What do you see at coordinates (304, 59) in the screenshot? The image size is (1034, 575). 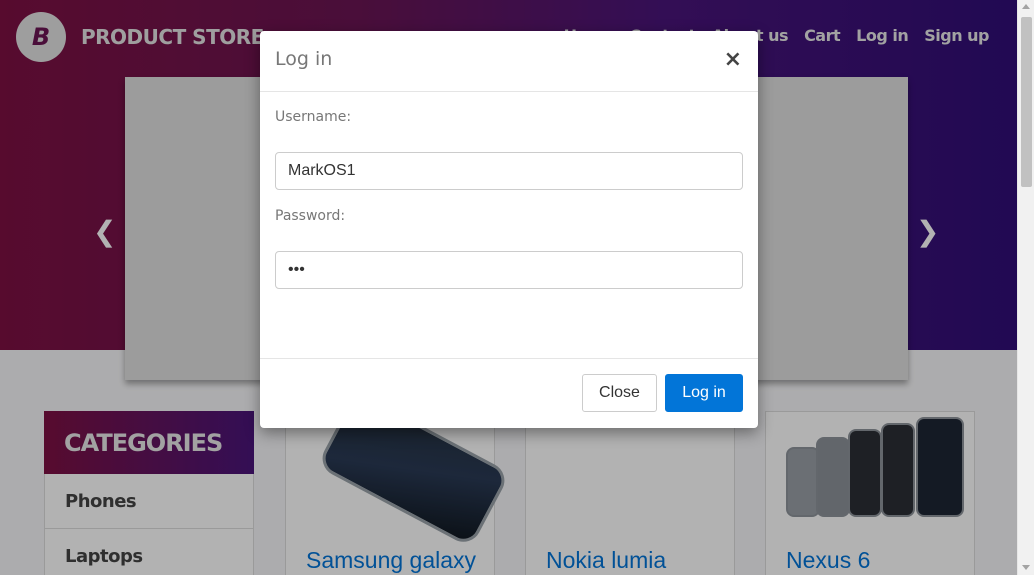 I see `modal-title: Log in` at bounding box center [304, 59].